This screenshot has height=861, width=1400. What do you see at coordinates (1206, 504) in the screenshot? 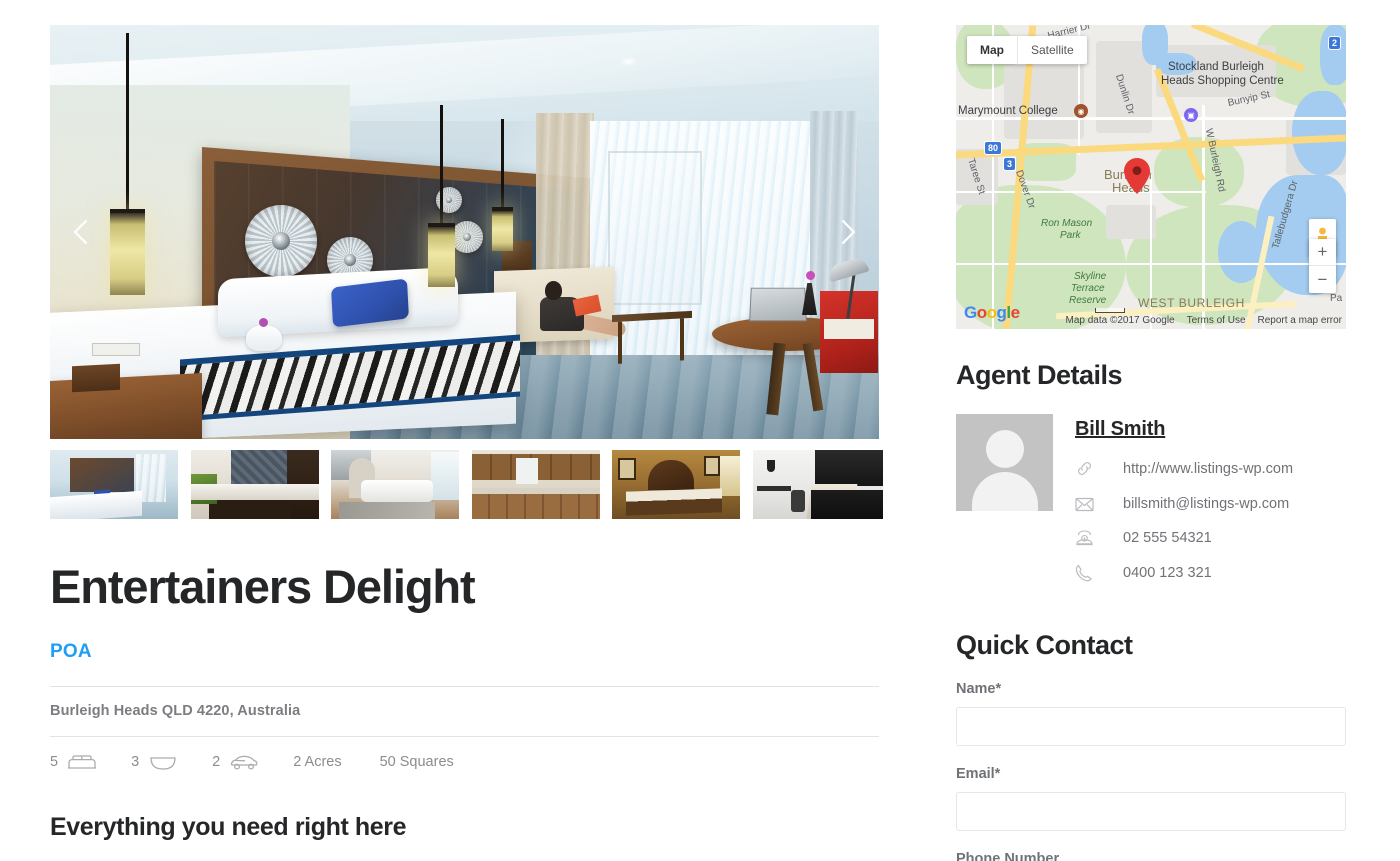
I see `agent-email-text: billsmith@listings-wp.com` at bounding box center [1206, 504].